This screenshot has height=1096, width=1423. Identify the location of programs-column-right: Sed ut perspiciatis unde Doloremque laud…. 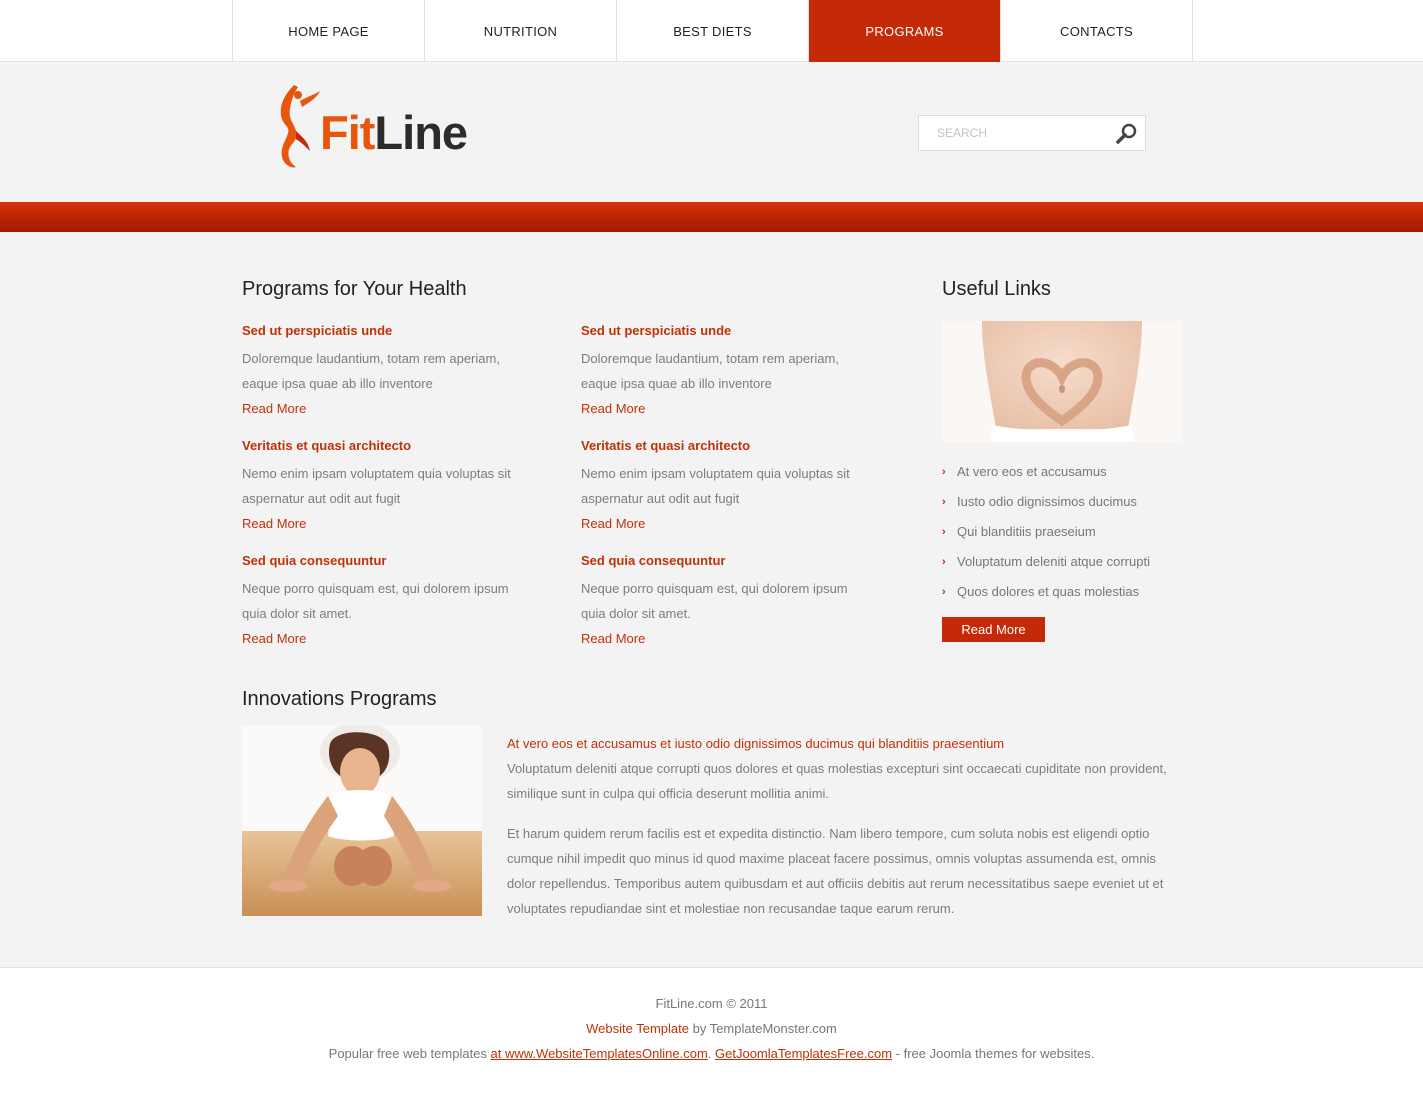
(726, 493).